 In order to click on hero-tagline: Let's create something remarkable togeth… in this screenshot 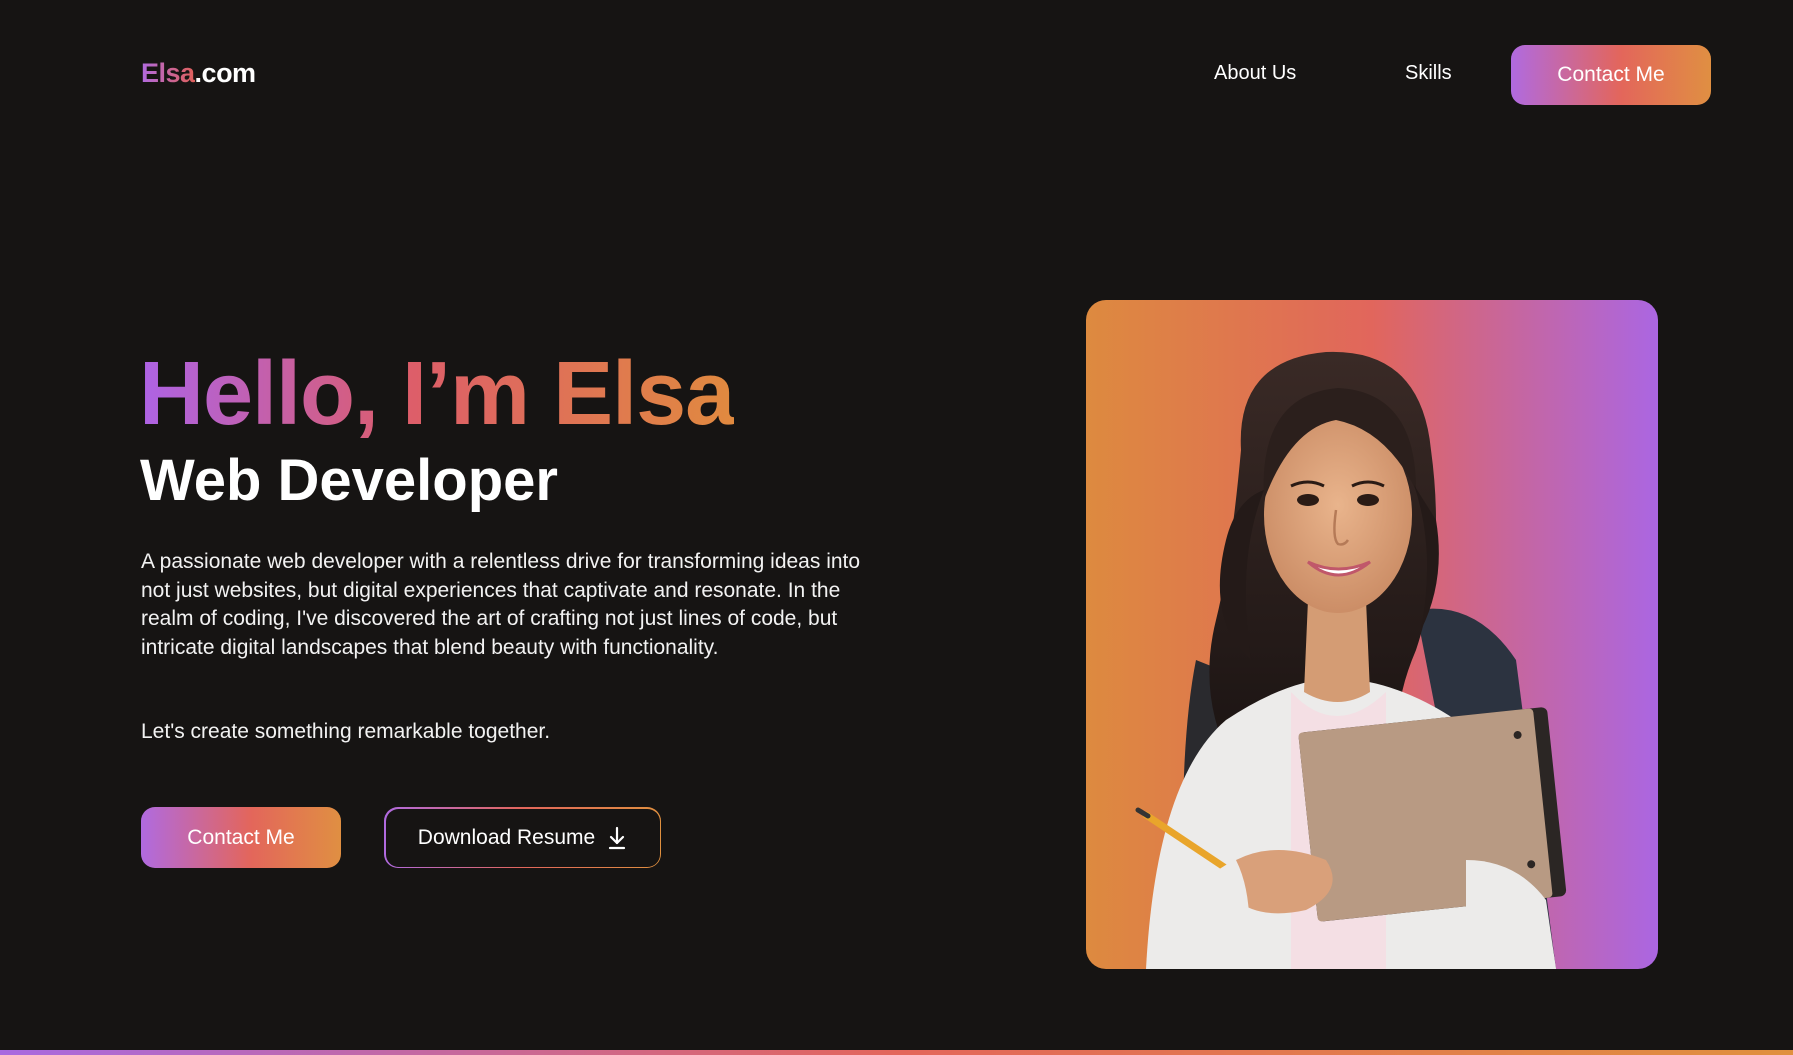, I will do `click(346, 731)`.